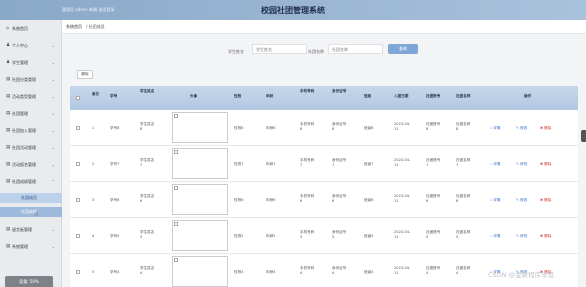  I want to click on sidebar-item-profile: ♟ 个人中心 ⌄, so click(31, 45).